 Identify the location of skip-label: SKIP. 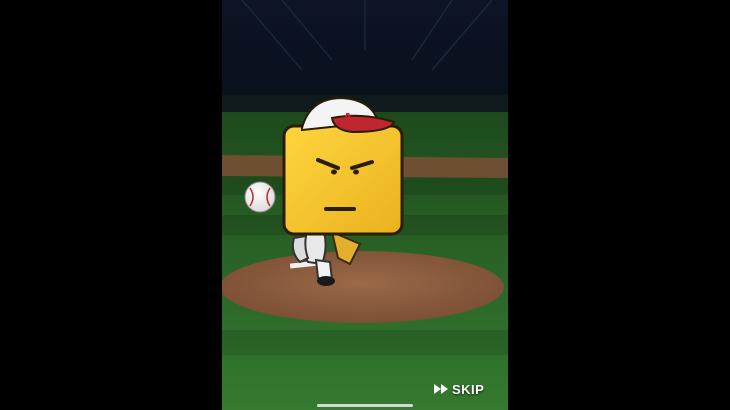
(468, 389).